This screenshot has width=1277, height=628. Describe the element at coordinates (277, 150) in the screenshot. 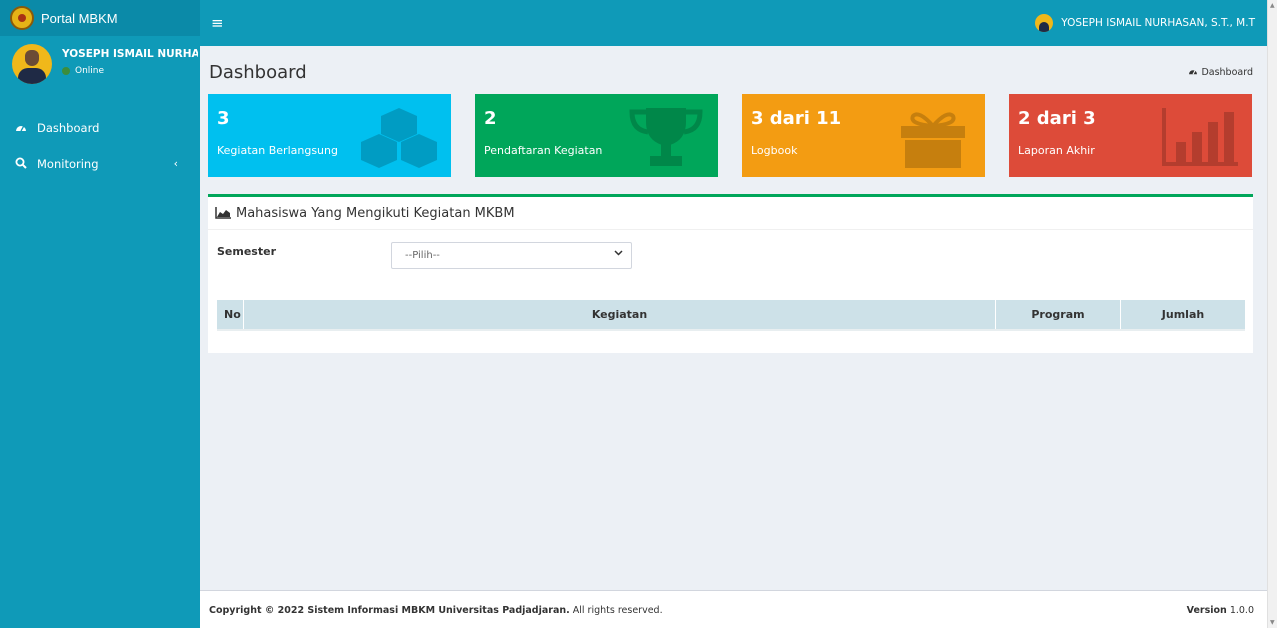

I see `stat-label: Kegiatan Berlangsung` at that location.